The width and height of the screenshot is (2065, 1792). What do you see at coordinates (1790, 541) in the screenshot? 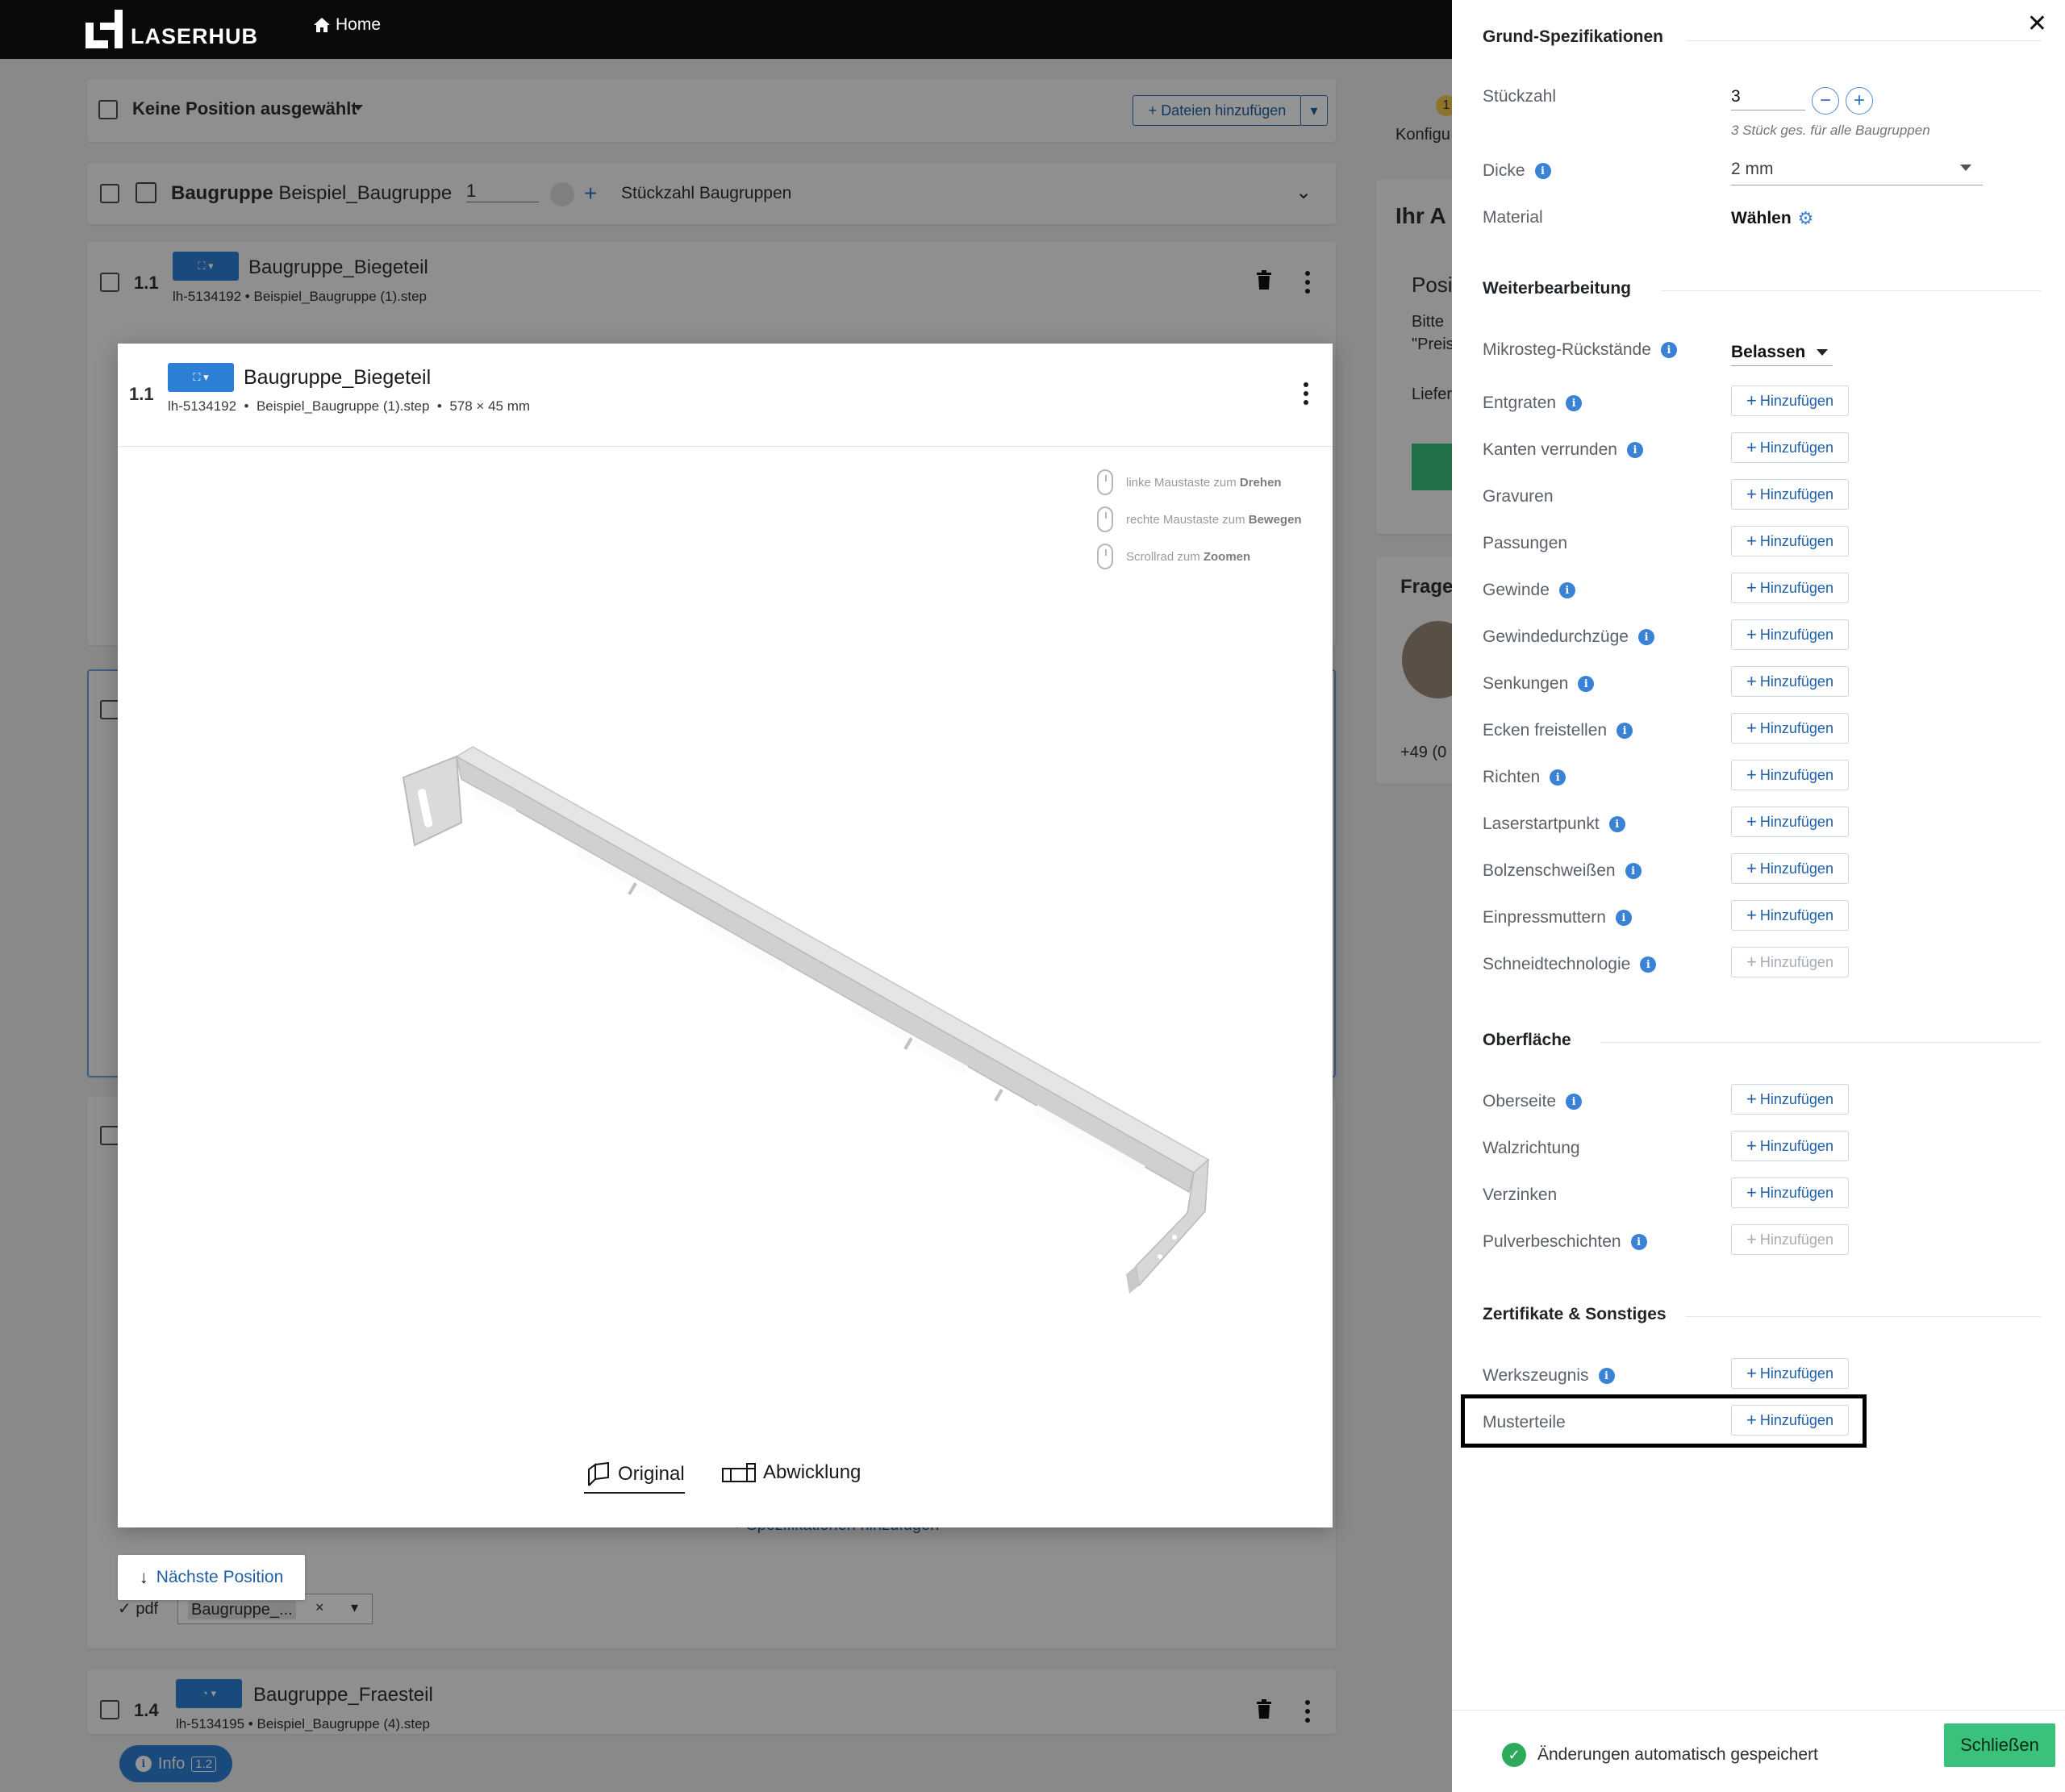
I see `add-passungen-button: + Hinzufügen` at bounding box center [1790, 541].